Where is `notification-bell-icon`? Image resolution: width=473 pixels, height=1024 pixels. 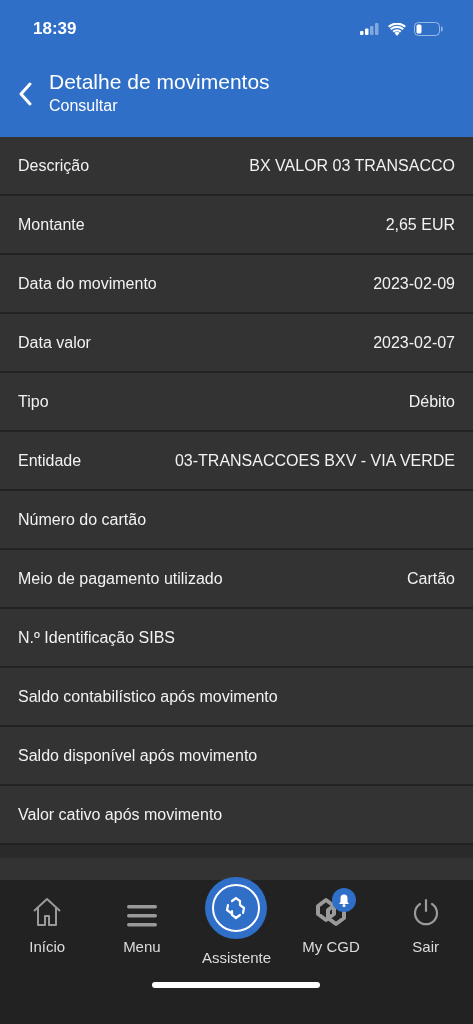
notification-bell-icon is located at coordinates (344, 900).